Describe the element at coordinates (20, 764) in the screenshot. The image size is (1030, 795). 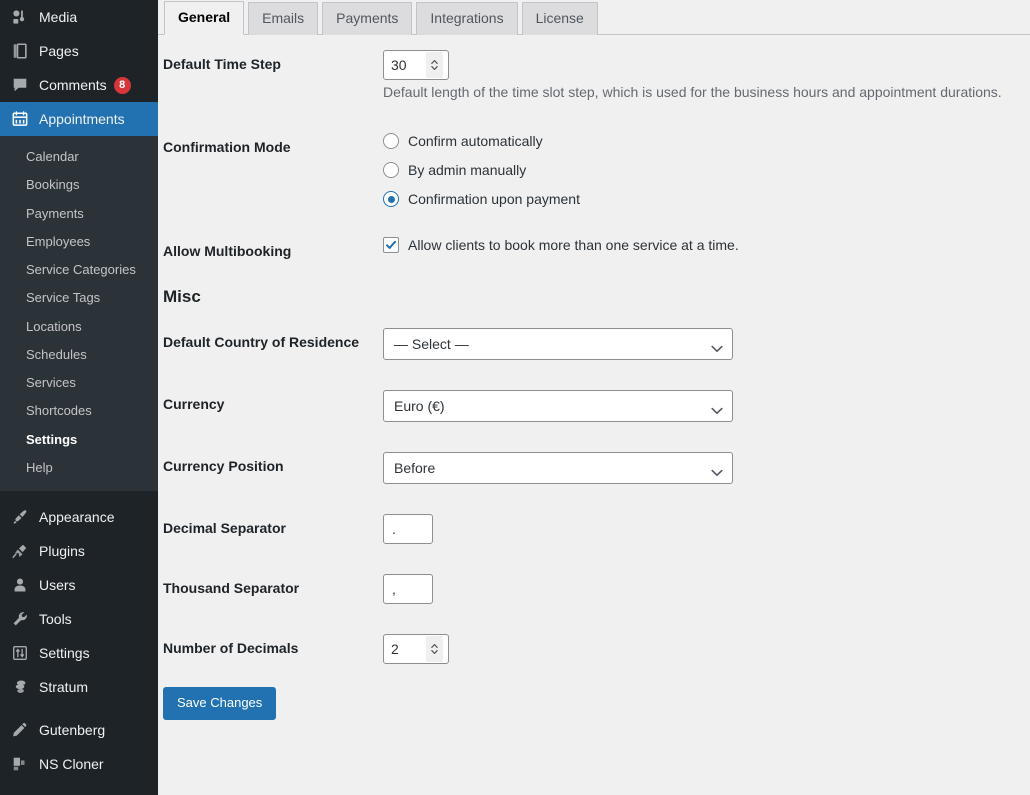
I see `blocks-icon` at that location.